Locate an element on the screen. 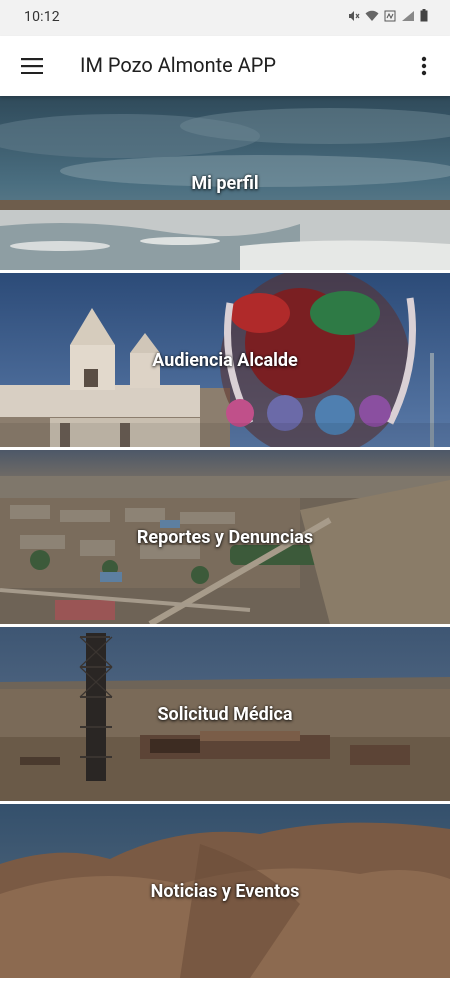 The width and height of the screenshot is (450, 981). card-label: Reportes y Denuncias is located at coordinates (225, 537).